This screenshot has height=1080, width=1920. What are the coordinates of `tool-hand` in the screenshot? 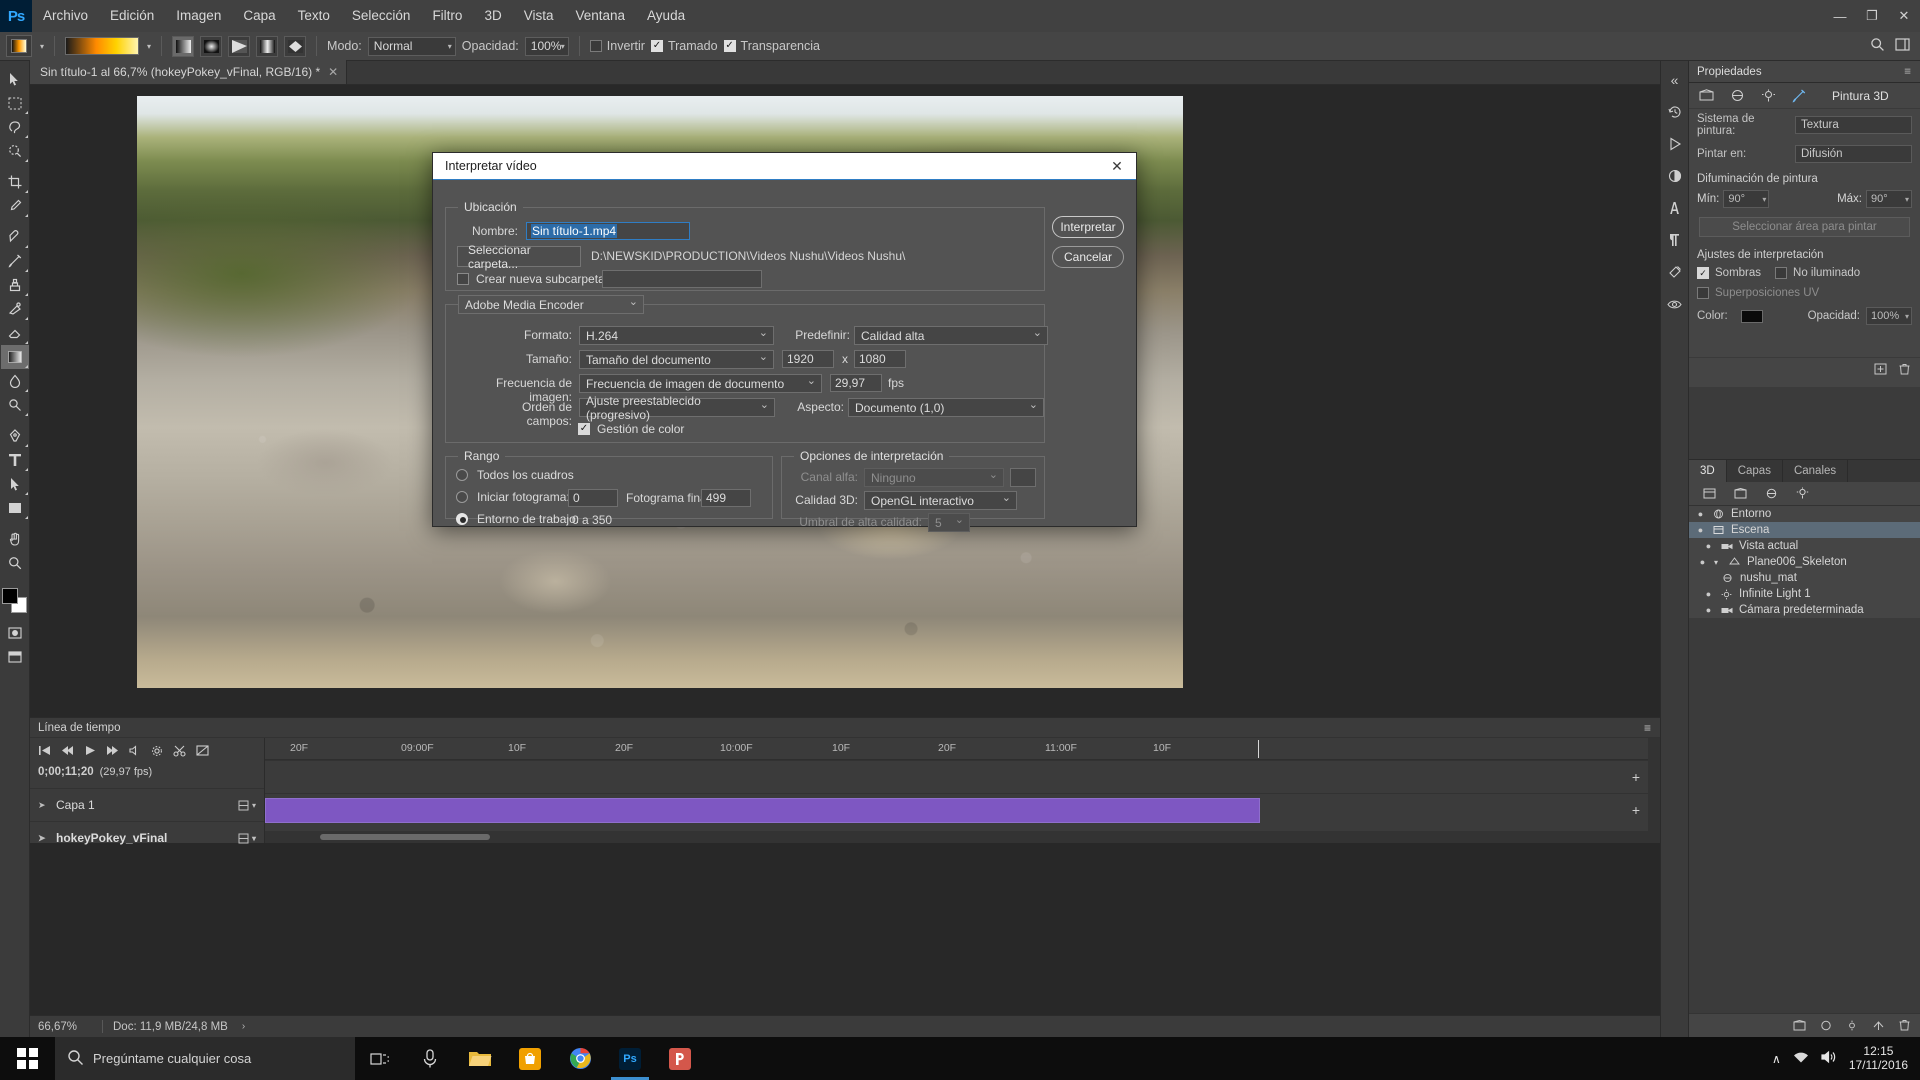 It's located at (15, 539).